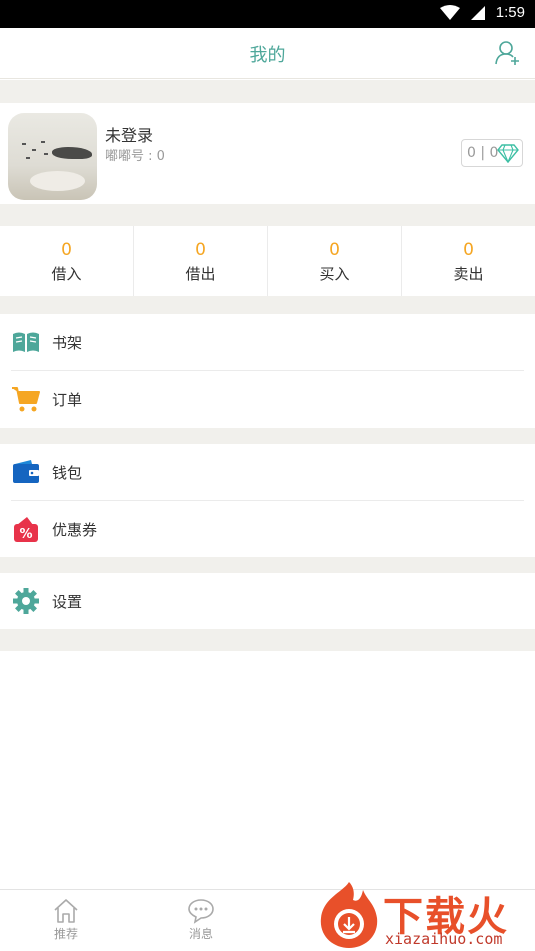 The width and height of the screenshot is (535, 951). What do you see at coordinates (508, 153) in the screenshot?
I see `diamond-icon` at bounding box center [508, 153].